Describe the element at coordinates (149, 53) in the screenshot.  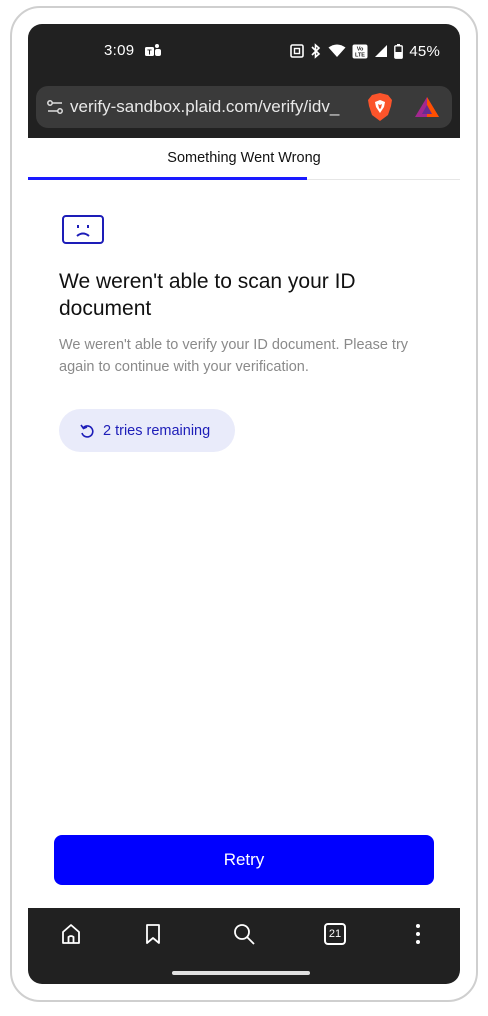
I see `svg-text: T` at that location.